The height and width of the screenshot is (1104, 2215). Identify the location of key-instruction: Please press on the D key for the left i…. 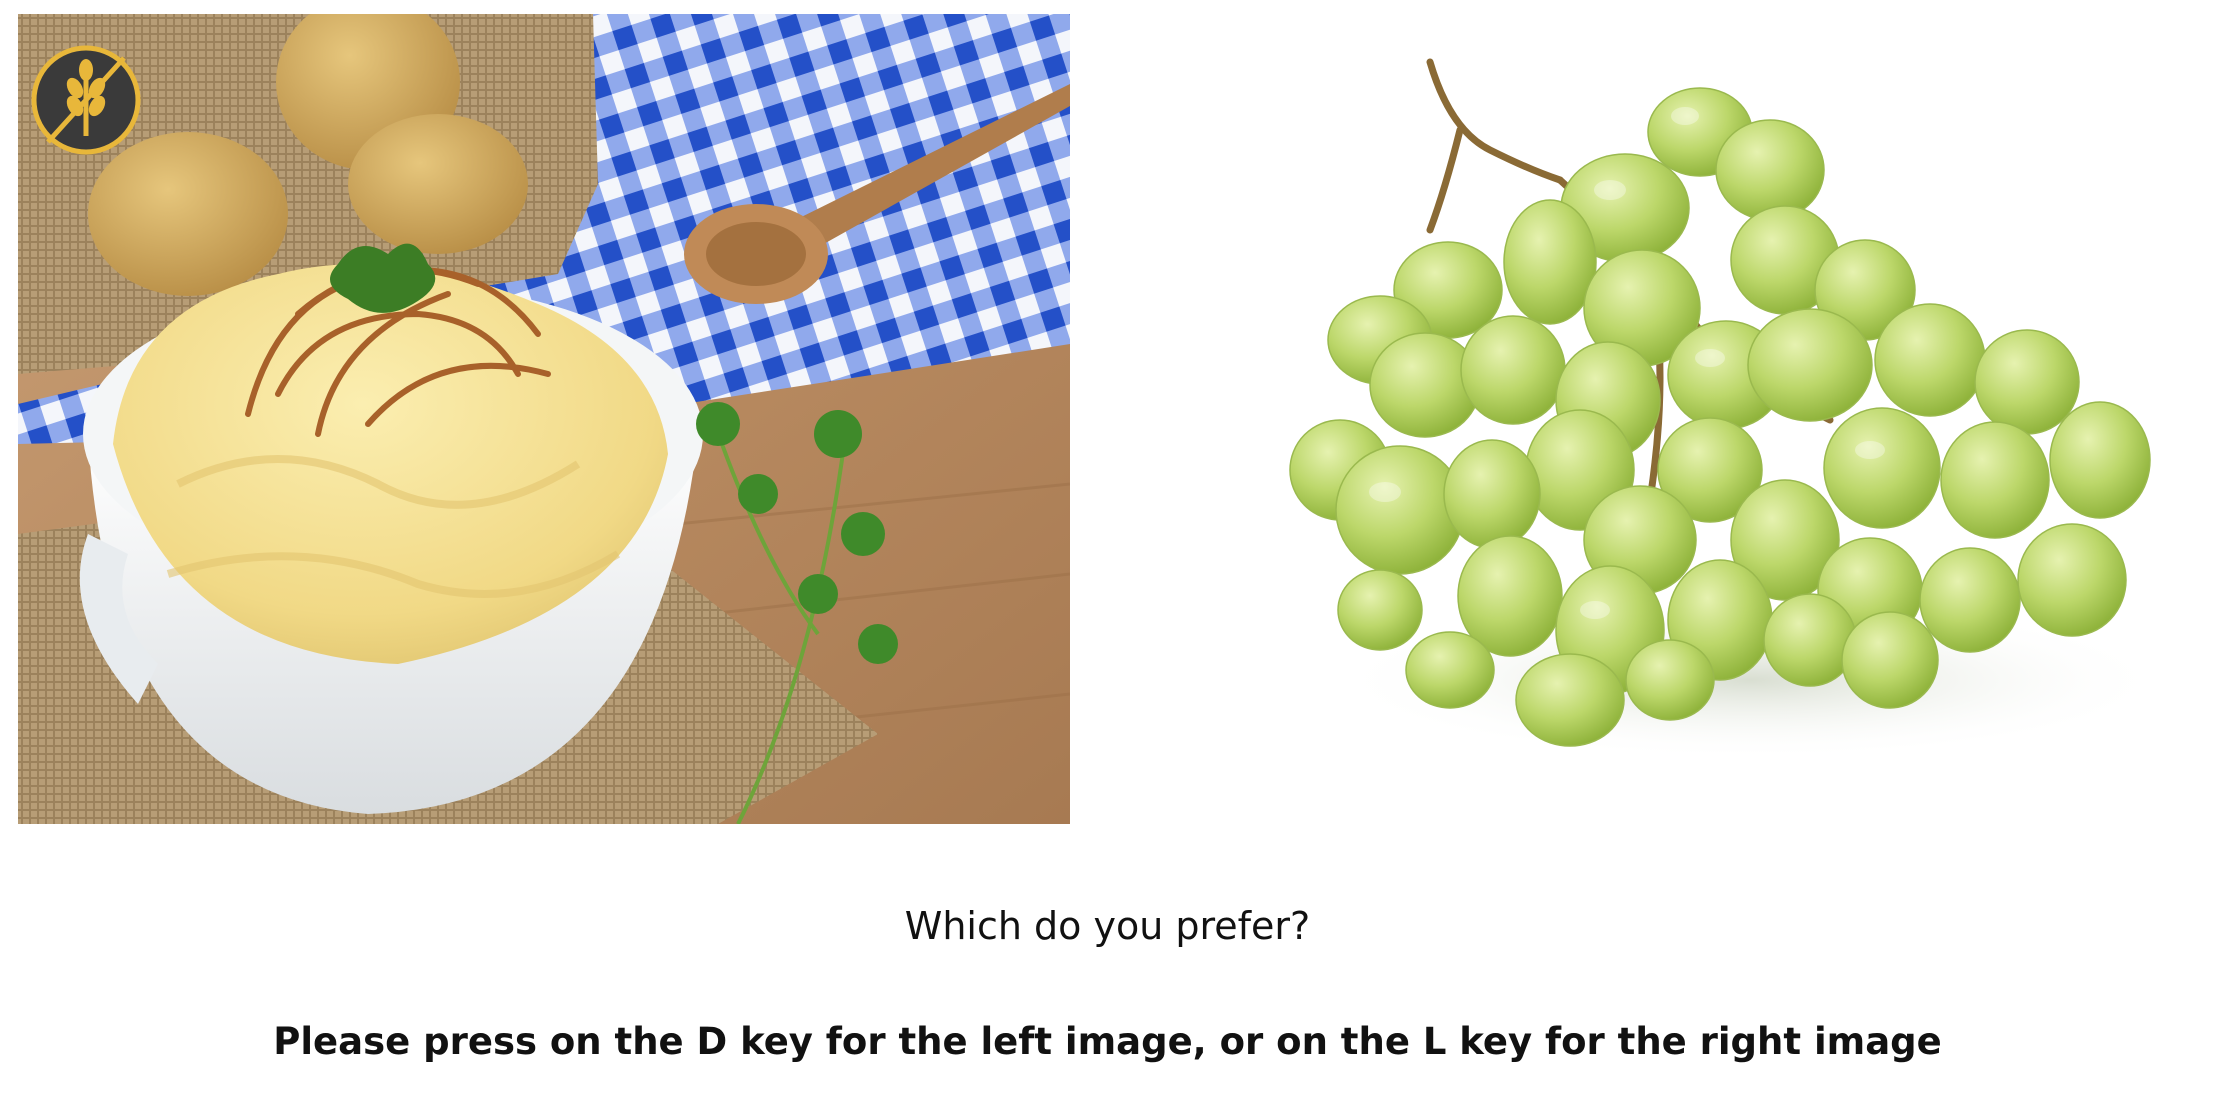
(1107, 1041).